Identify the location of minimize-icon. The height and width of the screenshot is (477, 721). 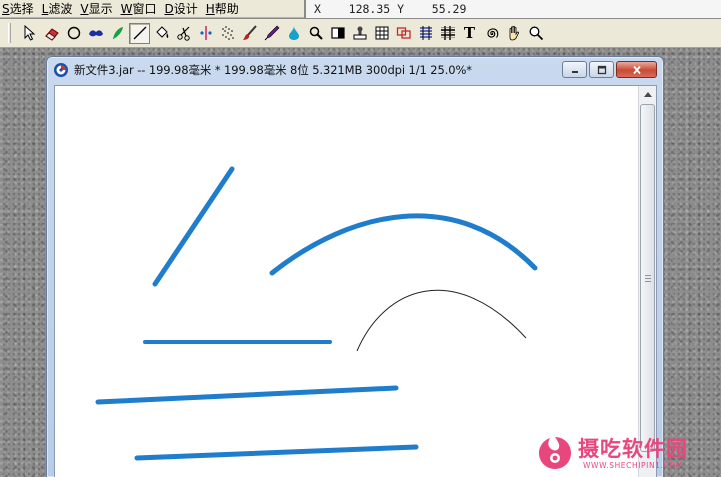
(574, 71).